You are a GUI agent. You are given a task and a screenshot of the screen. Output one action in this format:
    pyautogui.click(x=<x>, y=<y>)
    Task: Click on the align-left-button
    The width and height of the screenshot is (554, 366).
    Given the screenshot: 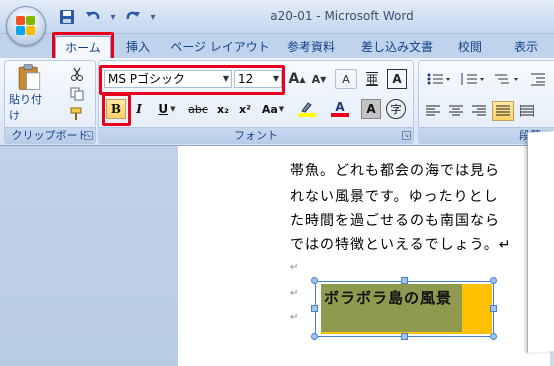 What is the action you would take?
    pyautogui.click(x=433, y=111)
    